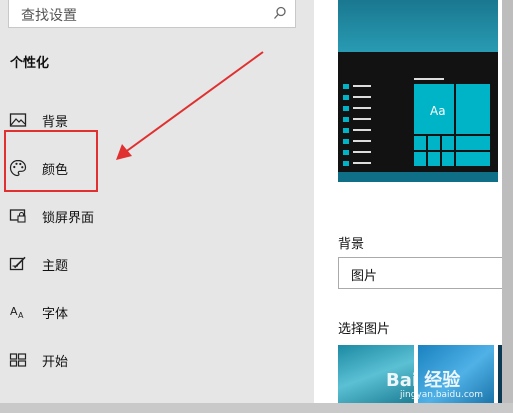  I want to click on sidebar-item-label: 背景, so click(55, 122).